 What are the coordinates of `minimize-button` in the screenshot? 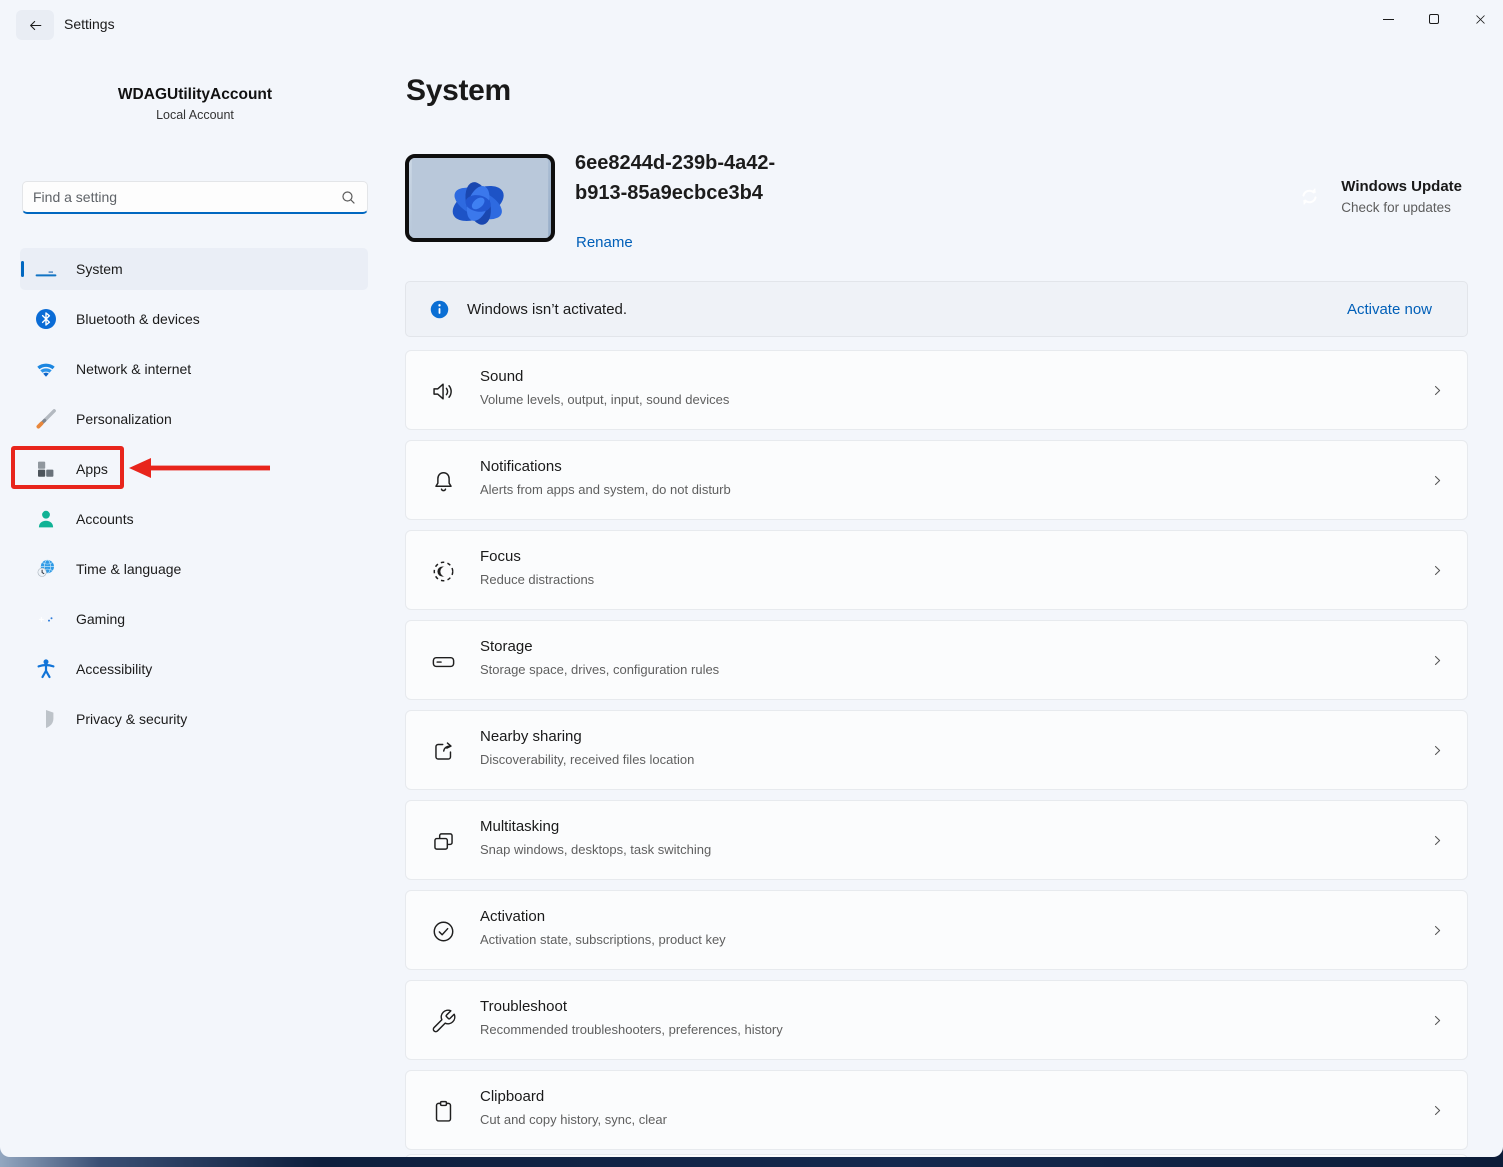 It's located at (1388, 19).